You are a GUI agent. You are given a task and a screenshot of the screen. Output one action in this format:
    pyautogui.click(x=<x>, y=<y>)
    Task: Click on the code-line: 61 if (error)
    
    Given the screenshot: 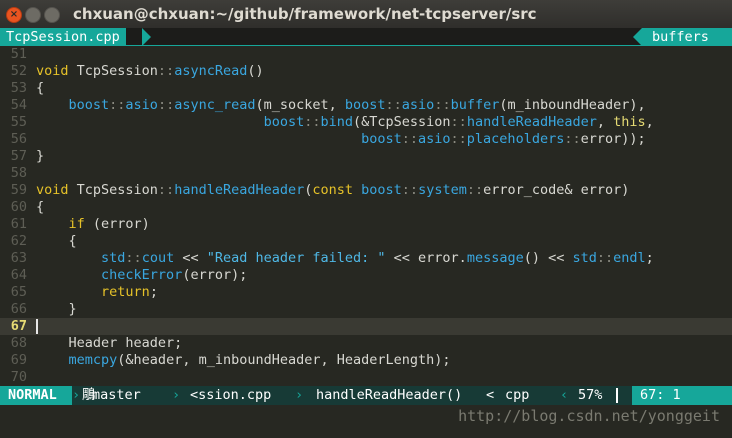 What is the action you would take?
    pyautogui.click(x=366, y=224)
    